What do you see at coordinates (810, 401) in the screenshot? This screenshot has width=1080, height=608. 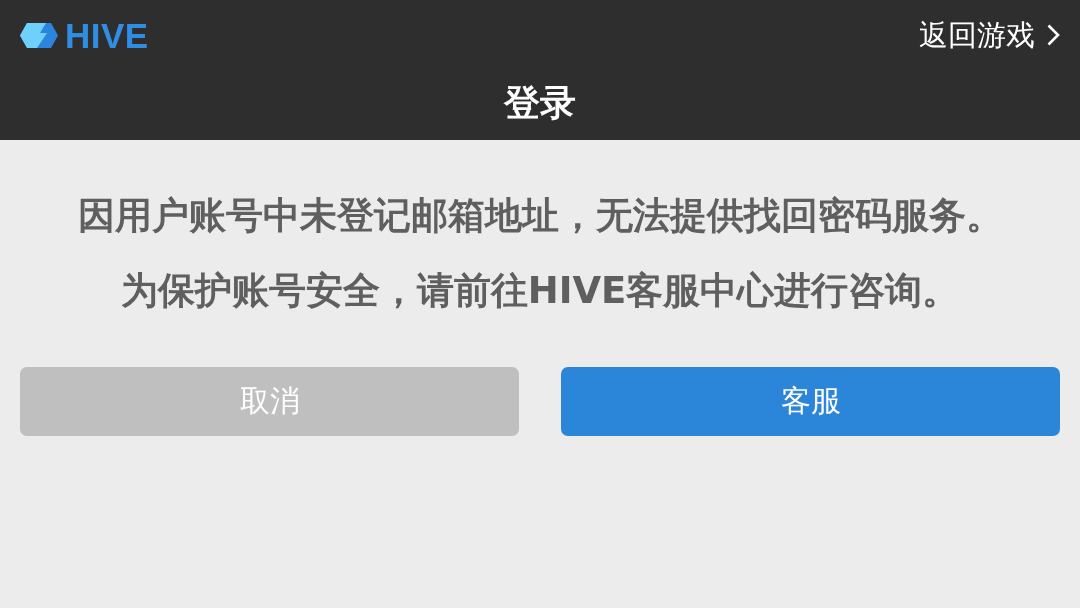 I see `support-button: 客服` at bounding box center [810, 401].